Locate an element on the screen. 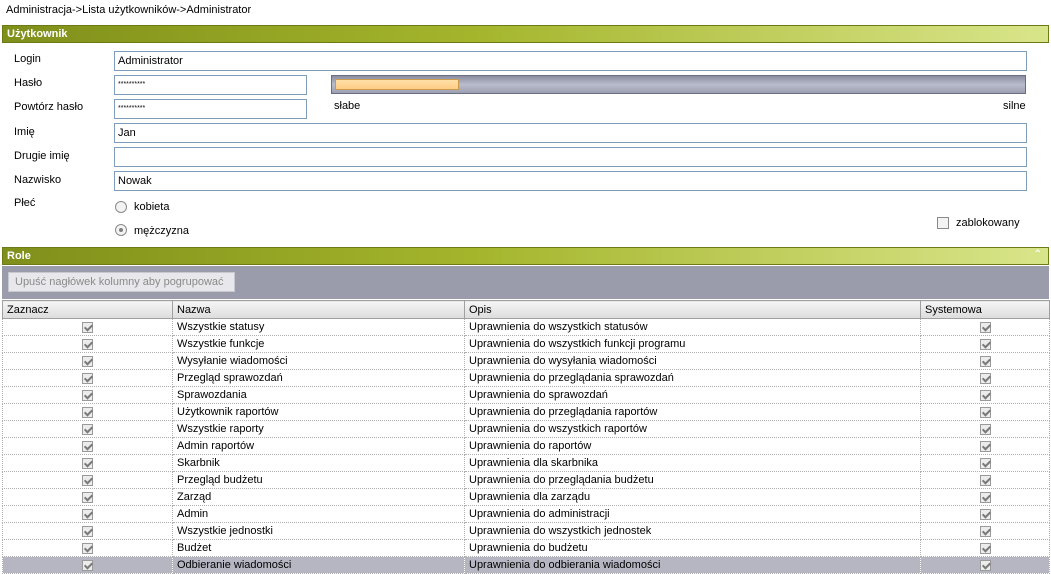  role-description-cell: Uprawnienia do odbierania wiadomości is located at coordinates (692, 565).